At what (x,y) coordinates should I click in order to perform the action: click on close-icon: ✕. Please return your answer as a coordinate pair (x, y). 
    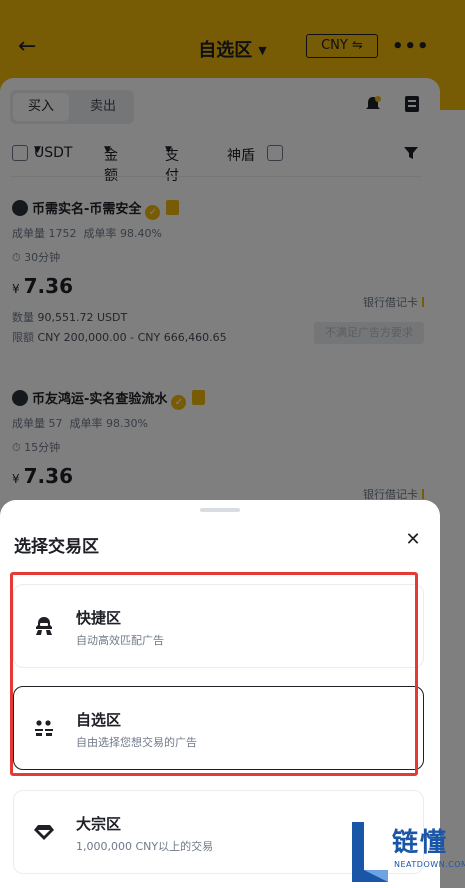
    Looking at the image, I should click on (413, 540).